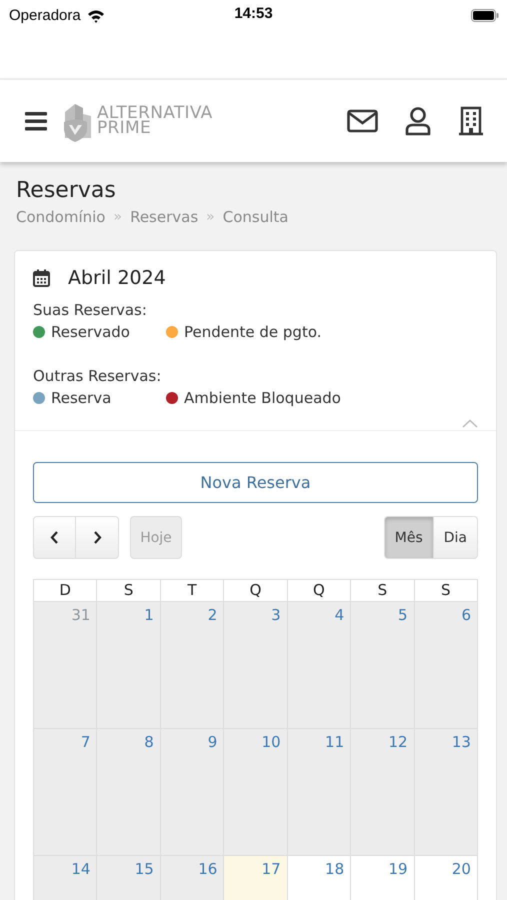 The image size is (507, 900). Describe the element at coordinates (66, 191) in the screenshot. I see `page-title: Reservas` at that location.